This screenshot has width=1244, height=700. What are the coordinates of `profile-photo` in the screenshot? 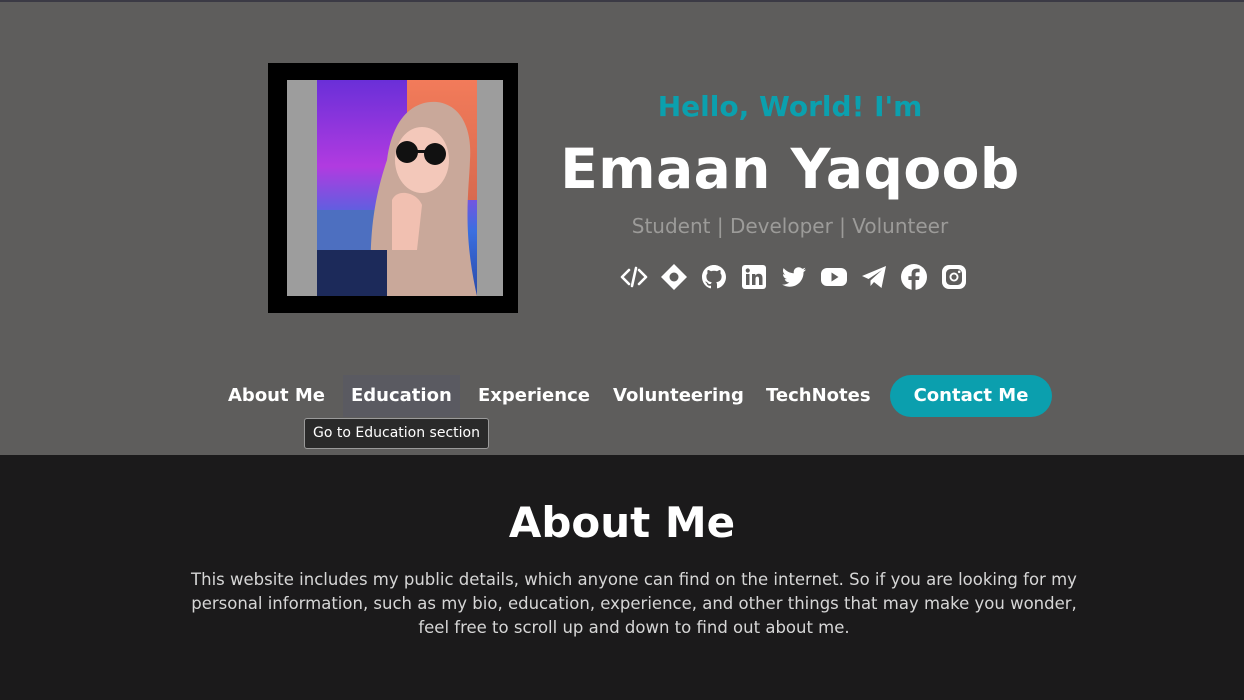 It's located at (395, 188).